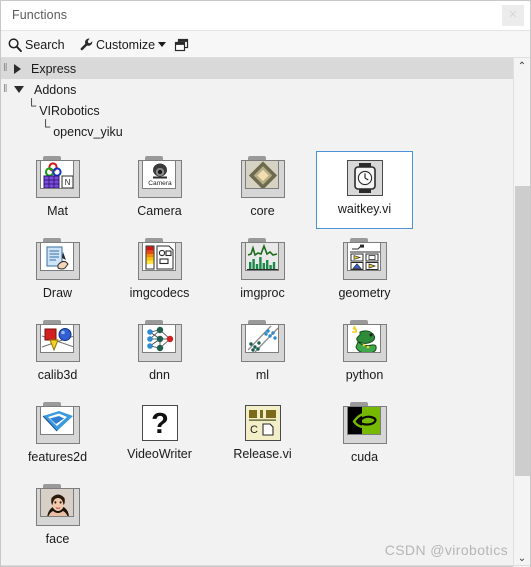 This screenshot has width=531, height=567. What do you see at coordinates (265, 16) in the screenshot?
I see `title-bar: Functions ✕` at bounding box center [265, 16].